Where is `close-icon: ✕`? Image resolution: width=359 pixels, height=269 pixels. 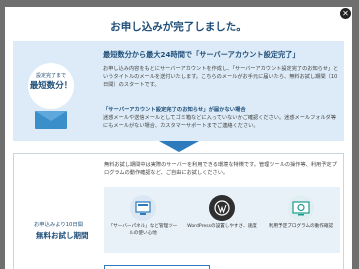 close-icon: ✕ is located at coordinates (345, 13).